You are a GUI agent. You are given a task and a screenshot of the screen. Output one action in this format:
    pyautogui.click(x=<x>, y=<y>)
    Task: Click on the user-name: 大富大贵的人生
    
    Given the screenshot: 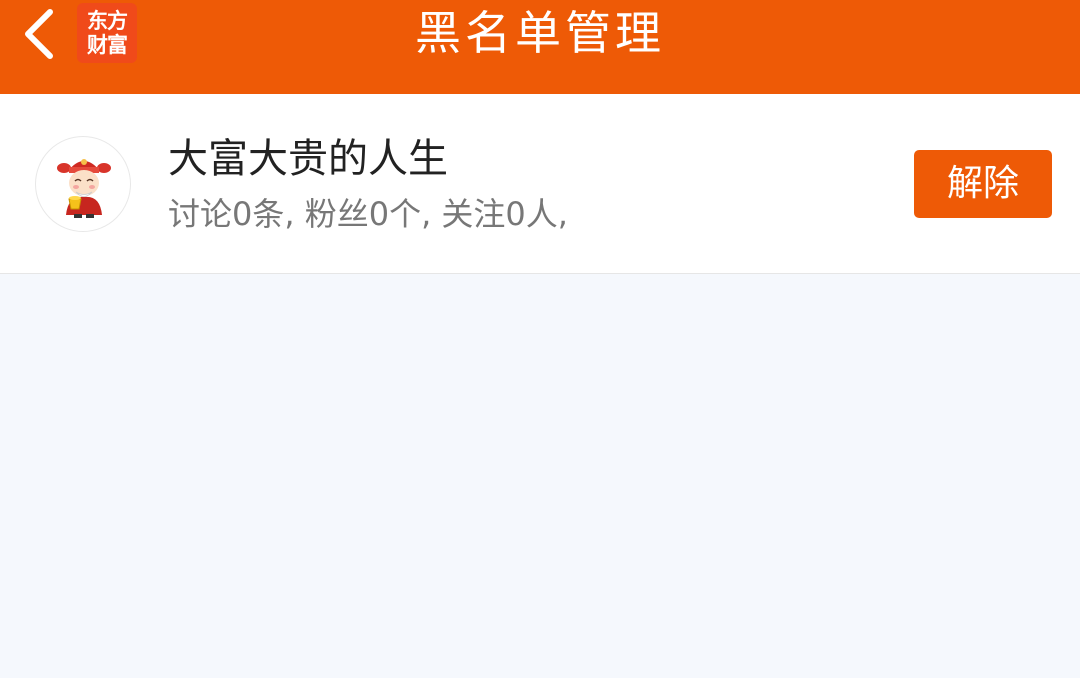 What is the action you would take?
    pyautogui.click(x=308, y=159)
    